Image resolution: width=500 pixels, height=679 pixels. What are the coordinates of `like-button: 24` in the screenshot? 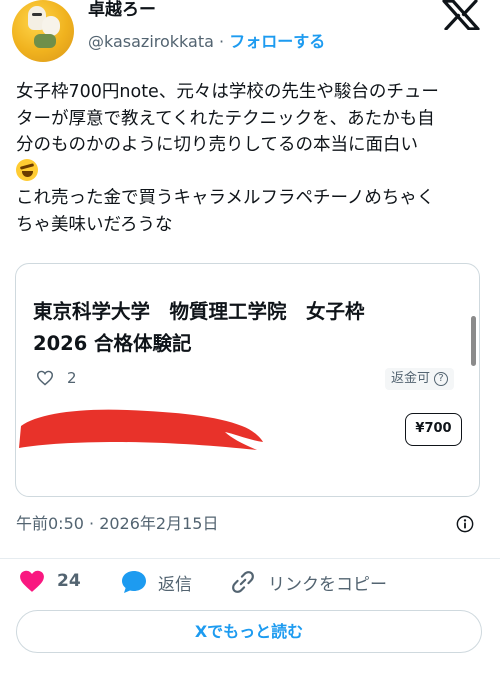 It's located at (50, 581).